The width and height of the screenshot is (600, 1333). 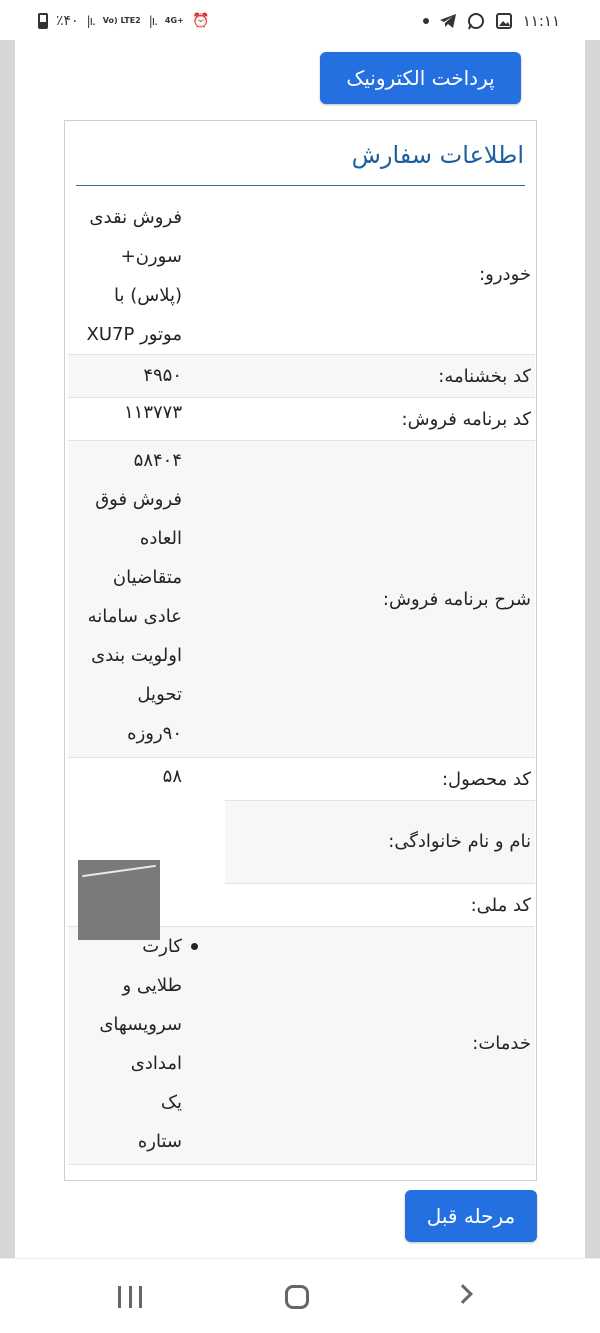 What do you see at coordinates (471, 1216) in the screenshot?
I see `previous-step-button: مرحله قبل` at bounding box center [471, 1216].